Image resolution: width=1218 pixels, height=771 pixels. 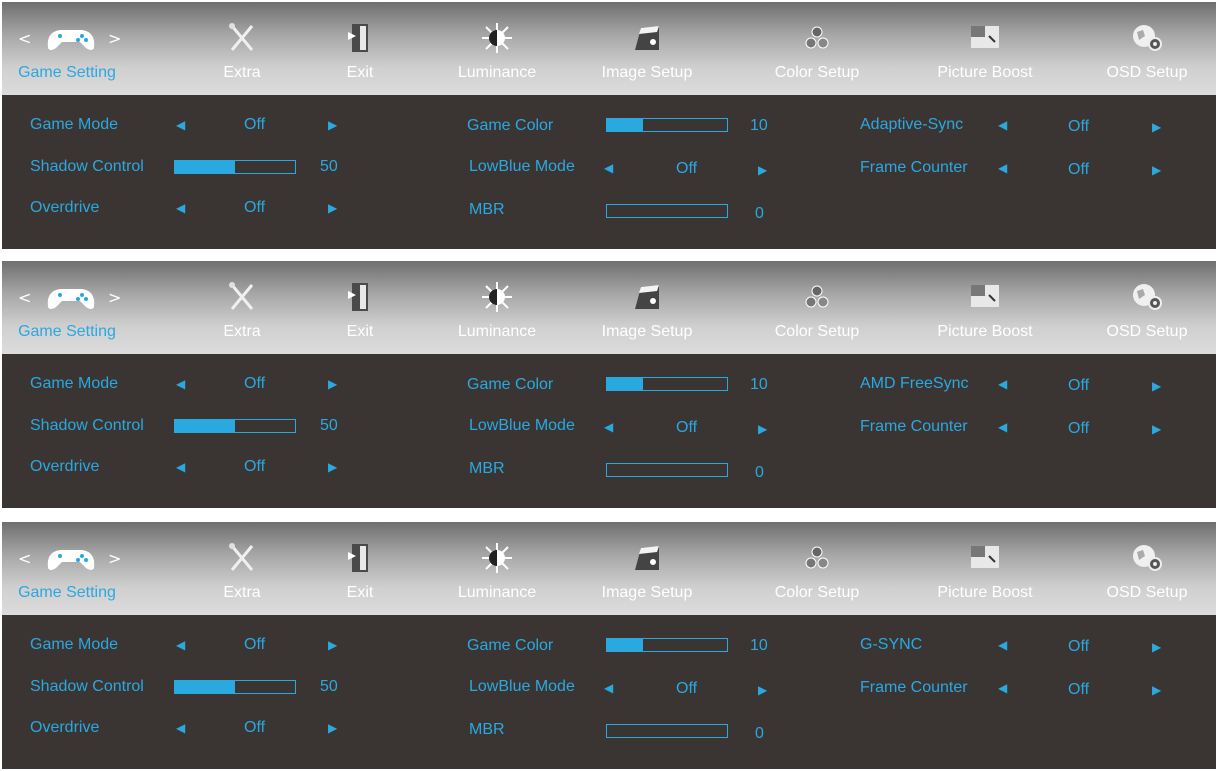 I want to click on game-color-value: 10, so click(x=759, y=645).